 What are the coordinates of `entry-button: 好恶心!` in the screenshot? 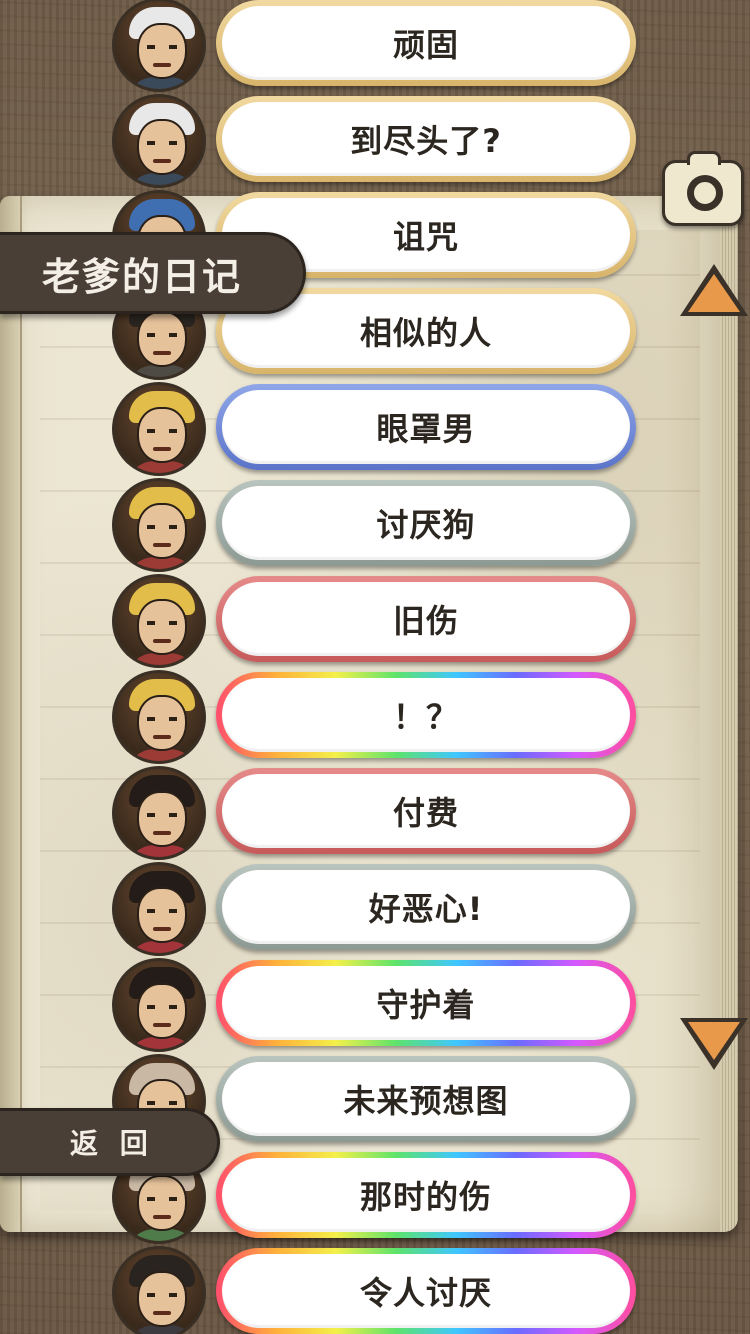 It's located at (426, 907).